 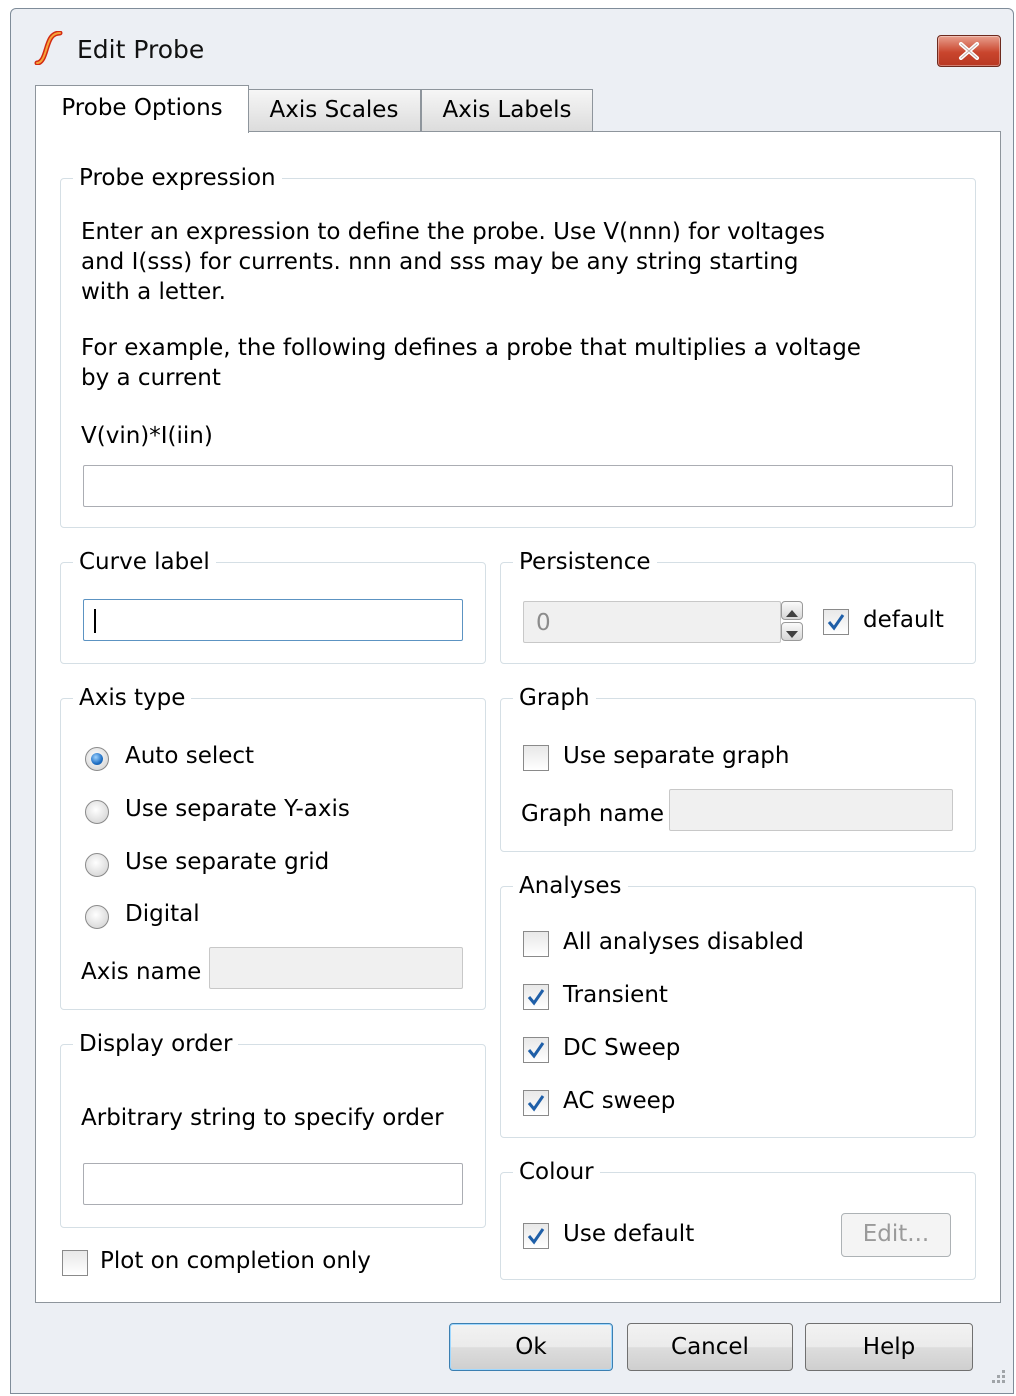 What do you see at coordinates (75, 1263) in the screenshot?
I see `plot-on-completion-checkbox` at bounding box center [75, 1263].